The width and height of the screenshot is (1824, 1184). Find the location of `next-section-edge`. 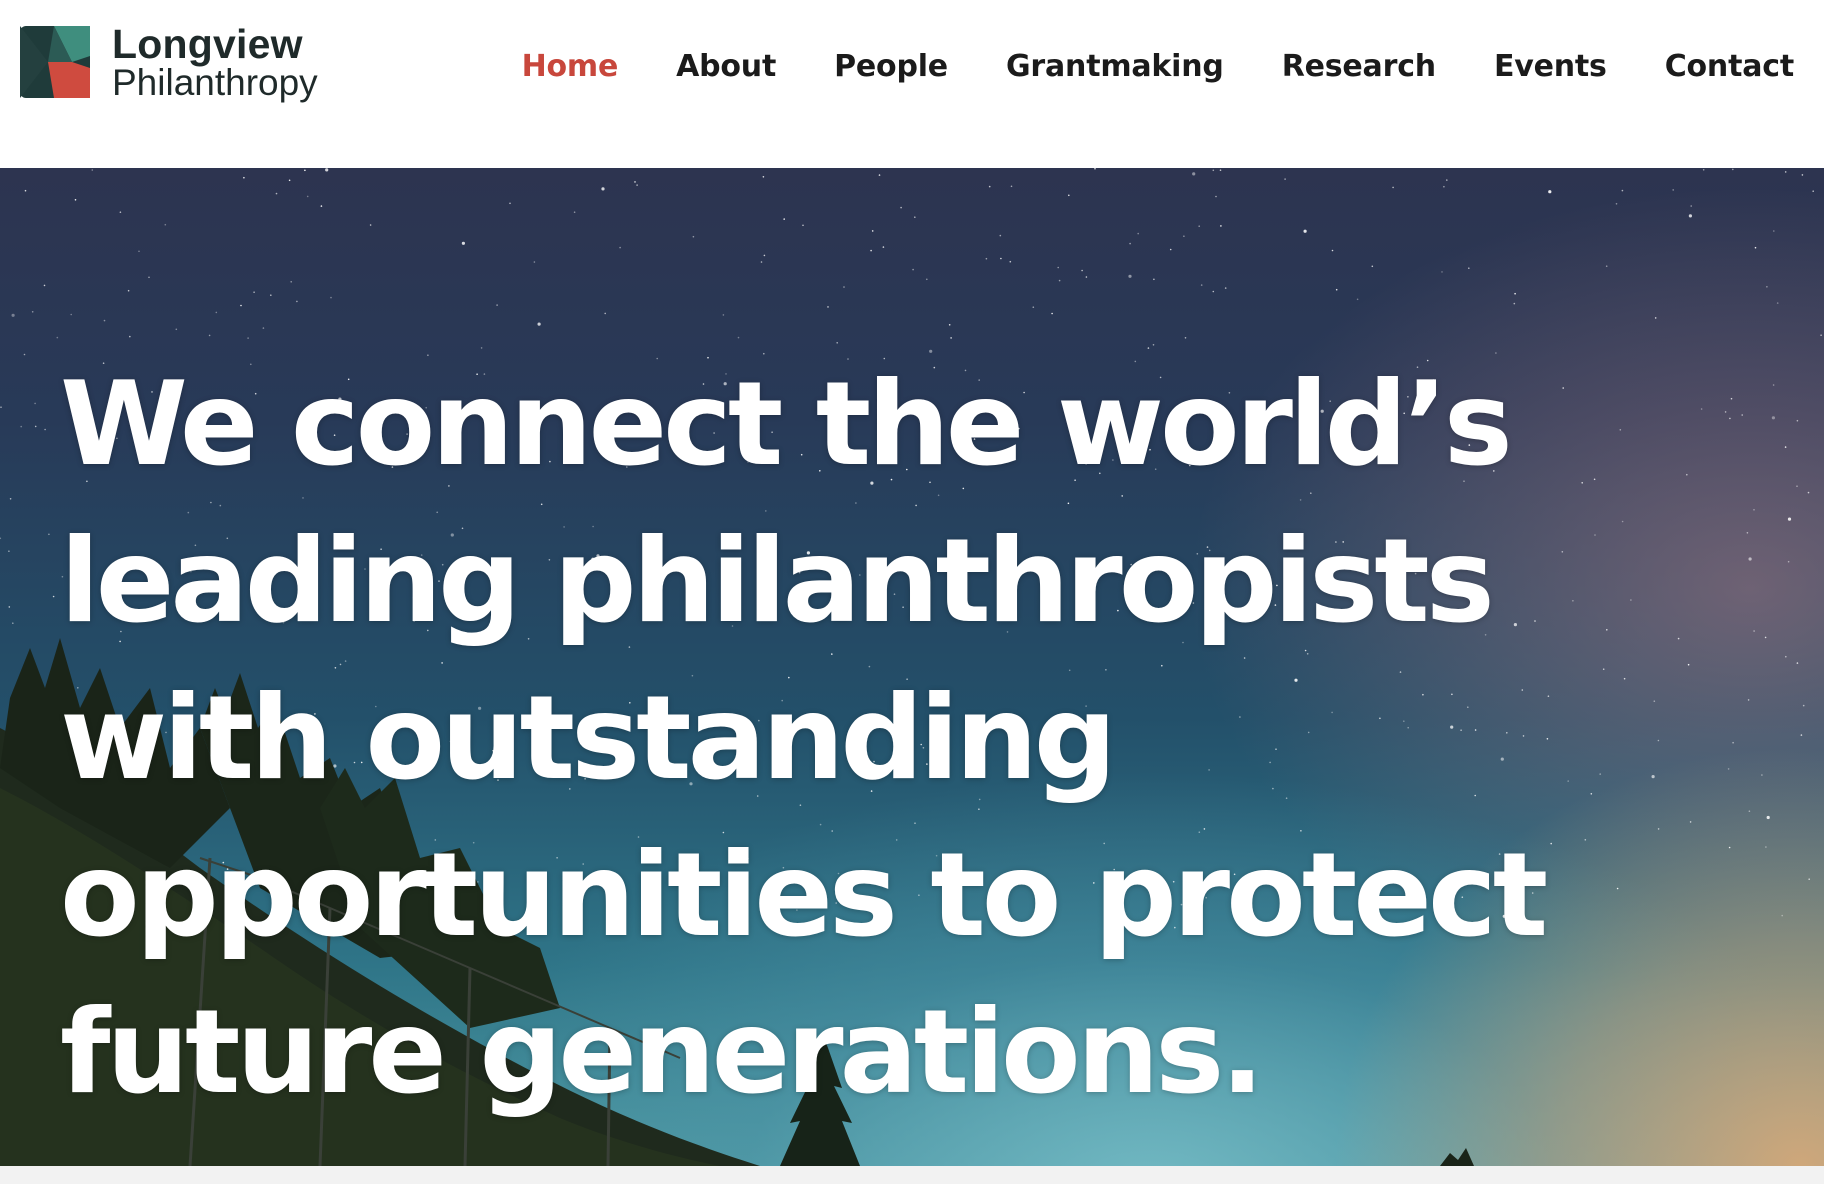

next-section-edge is located at coordinates (912, 1175).